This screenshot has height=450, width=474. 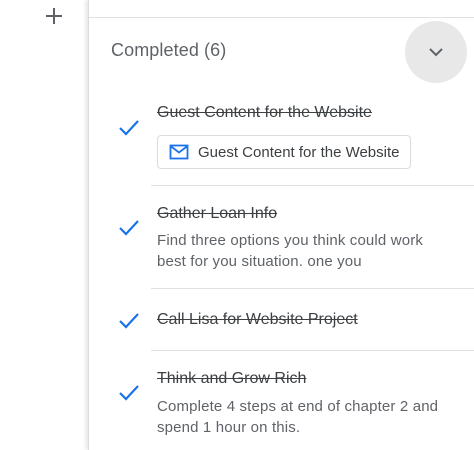 I want to click on mail-icon, so click(x=179, y=152).